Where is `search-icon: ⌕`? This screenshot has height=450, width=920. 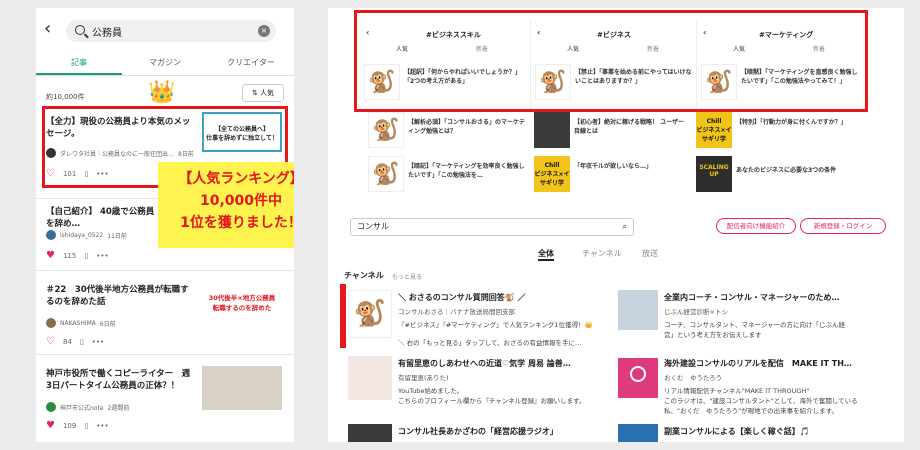 search-icon: ⌕ is located at coordinates (625, 227).